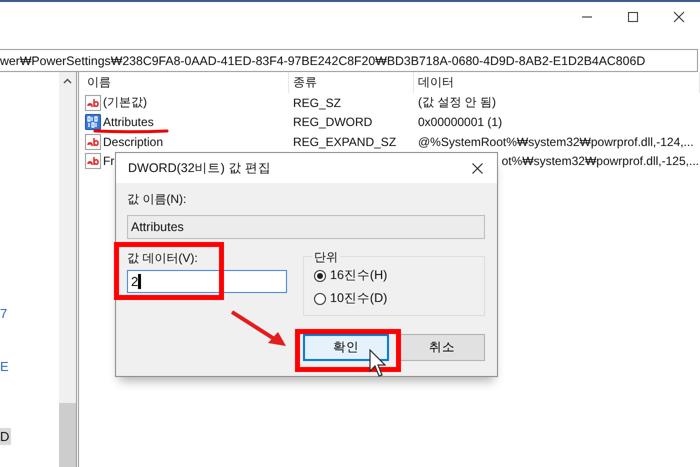 This screenshot has height=467, width=700. Describe the element at coordinates (306, 227) in the screenshot. I see `value-name-field: Attributes` at that location.